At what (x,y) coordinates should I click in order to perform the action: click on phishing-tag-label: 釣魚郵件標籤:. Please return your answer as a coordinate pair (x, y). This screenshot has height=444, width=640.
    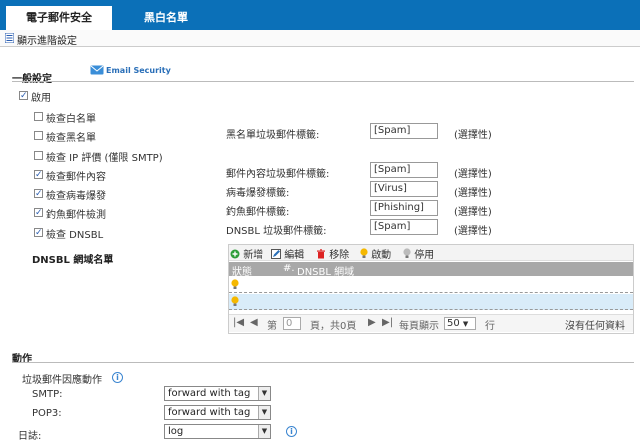
    Looking at the image, I should click on (258, 212).